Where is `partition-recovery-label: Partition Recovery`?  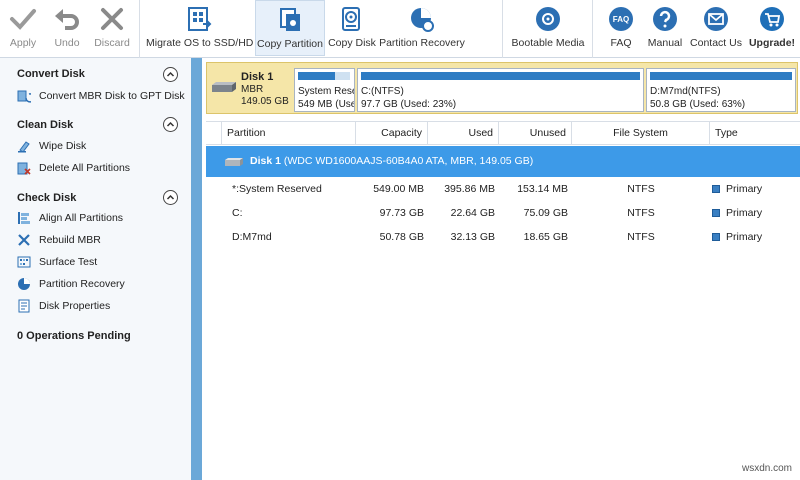 partition-recovery-label: Partition Recovery is located at coordinates (422, 43).